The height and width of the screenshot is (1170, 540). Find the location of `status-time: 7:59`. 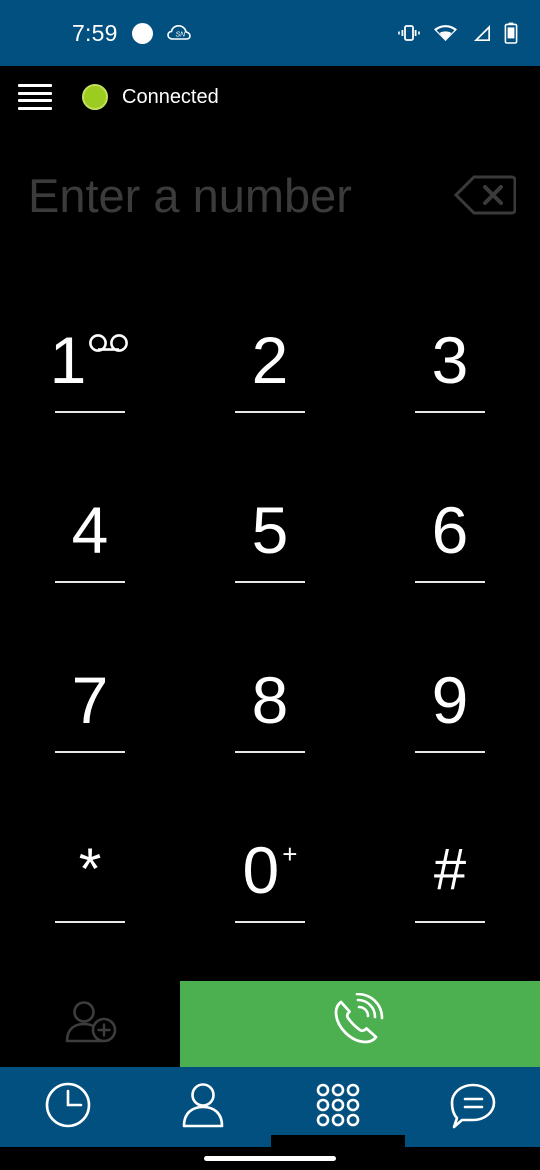

status-time: 7:59 is located at coordinates (95, 32).